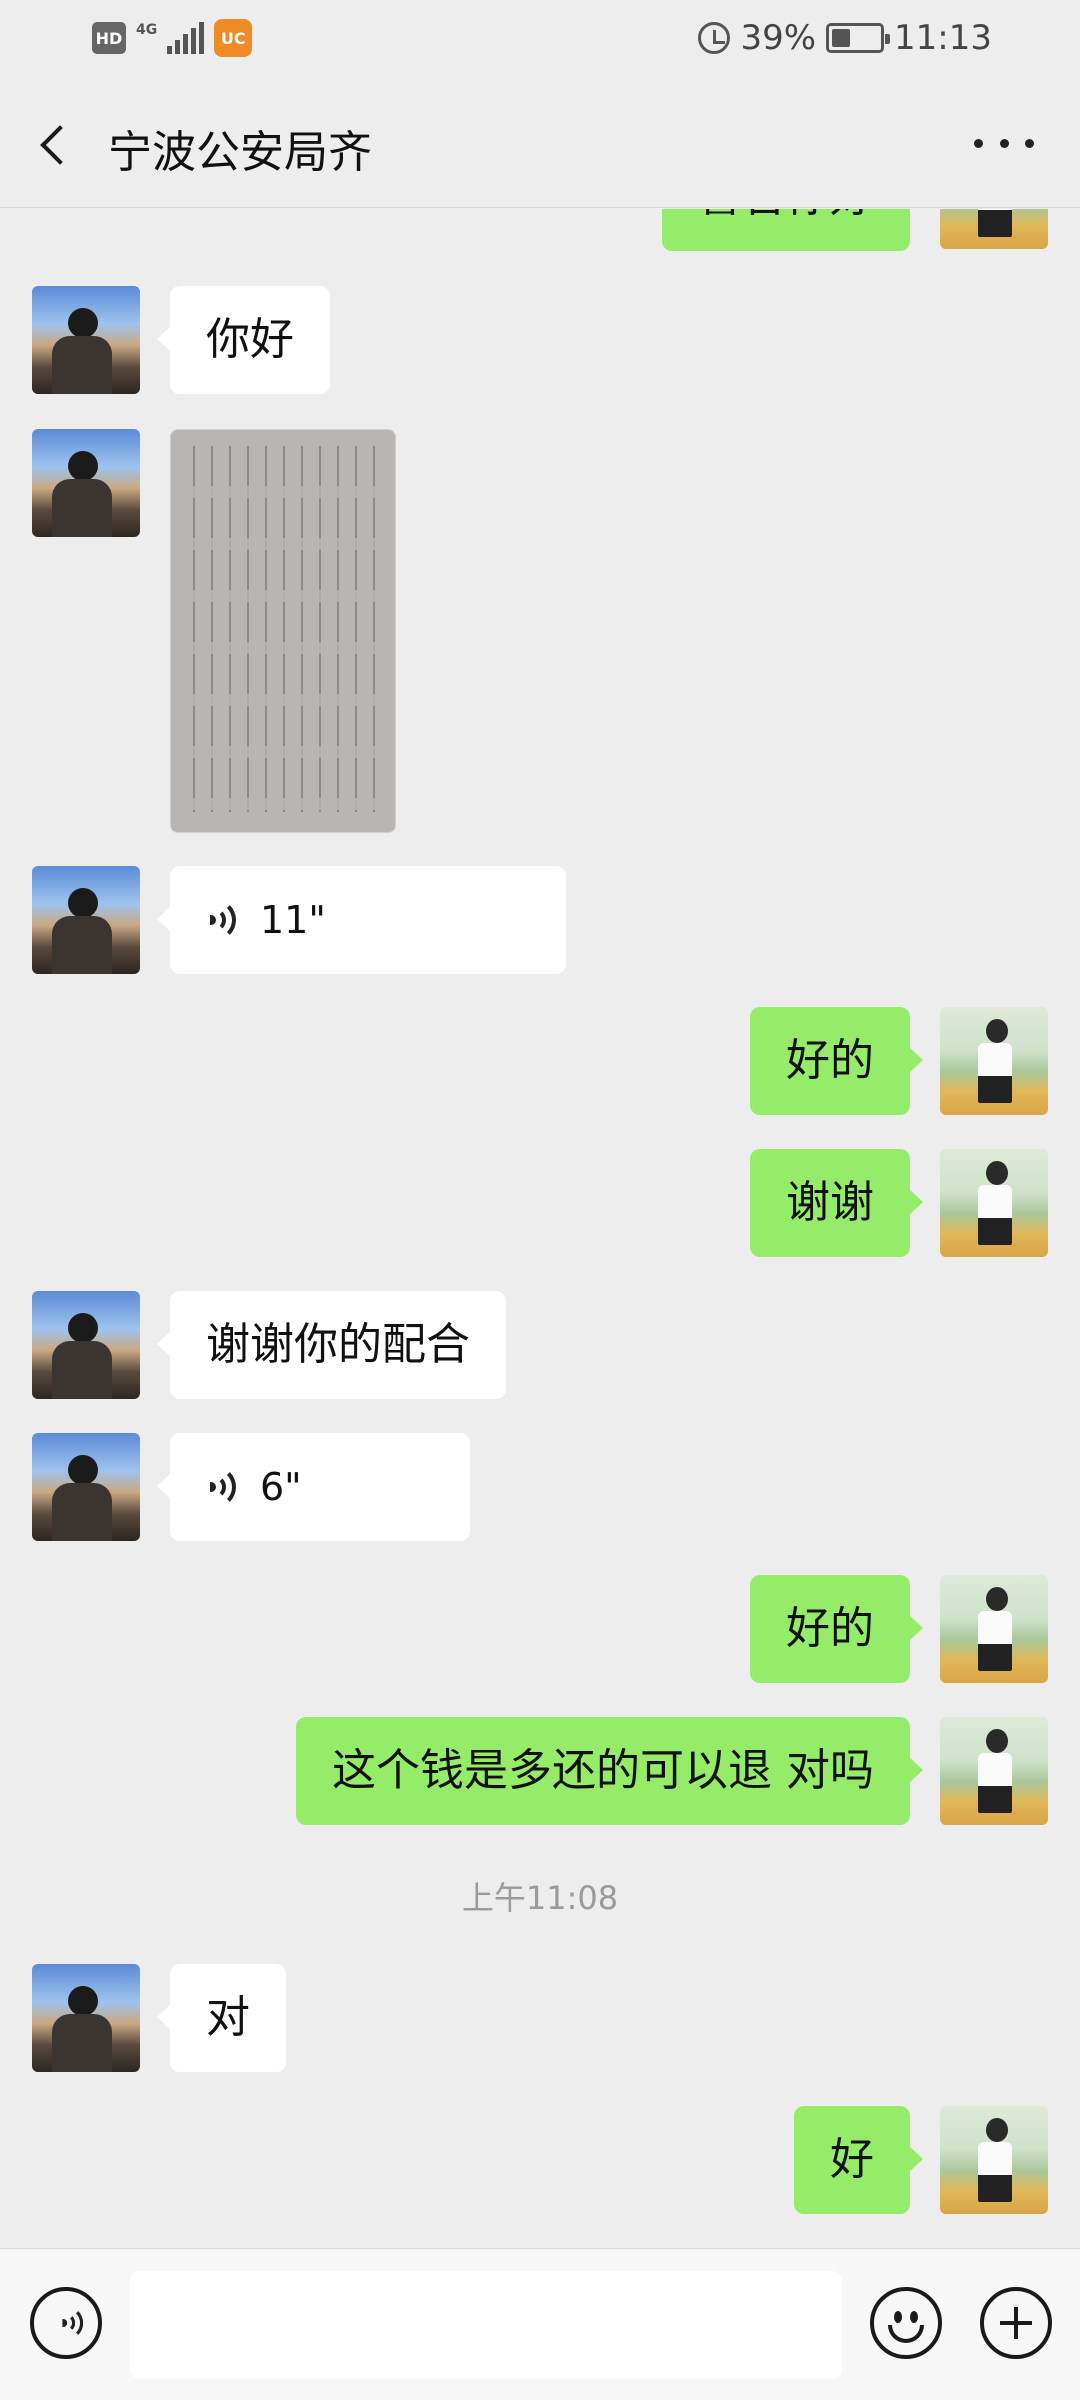 The image size is (1080, 2400). Describe the element at coordinates (1004, 143) in the screenshot. I see `more-icon` at that location.